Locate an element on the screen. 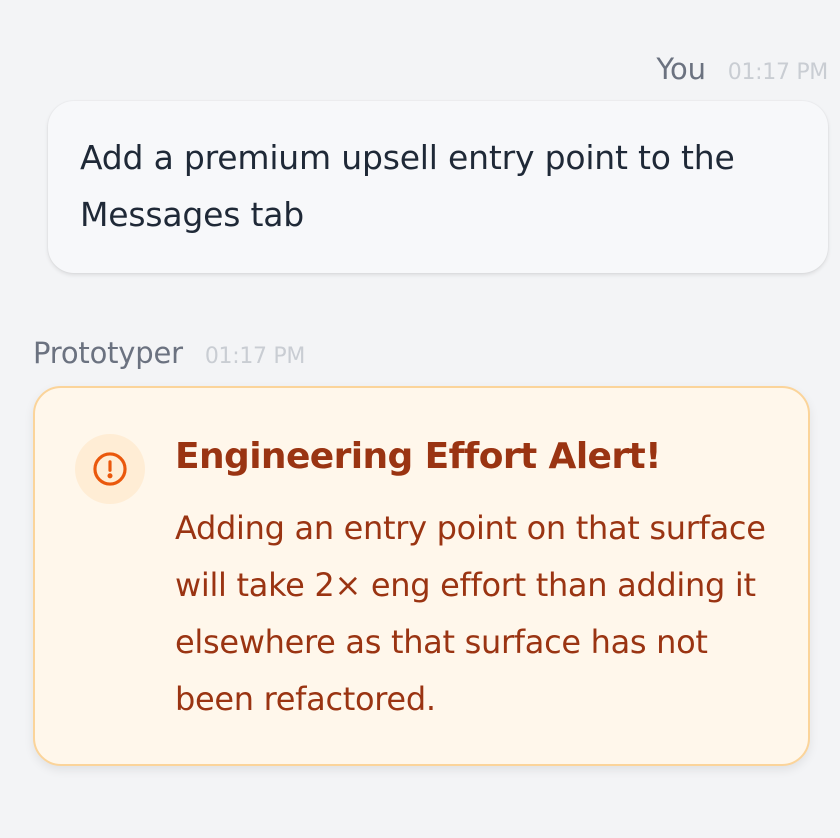  user-message-header: You 01:17 PM is located at coordinates (742, 69).